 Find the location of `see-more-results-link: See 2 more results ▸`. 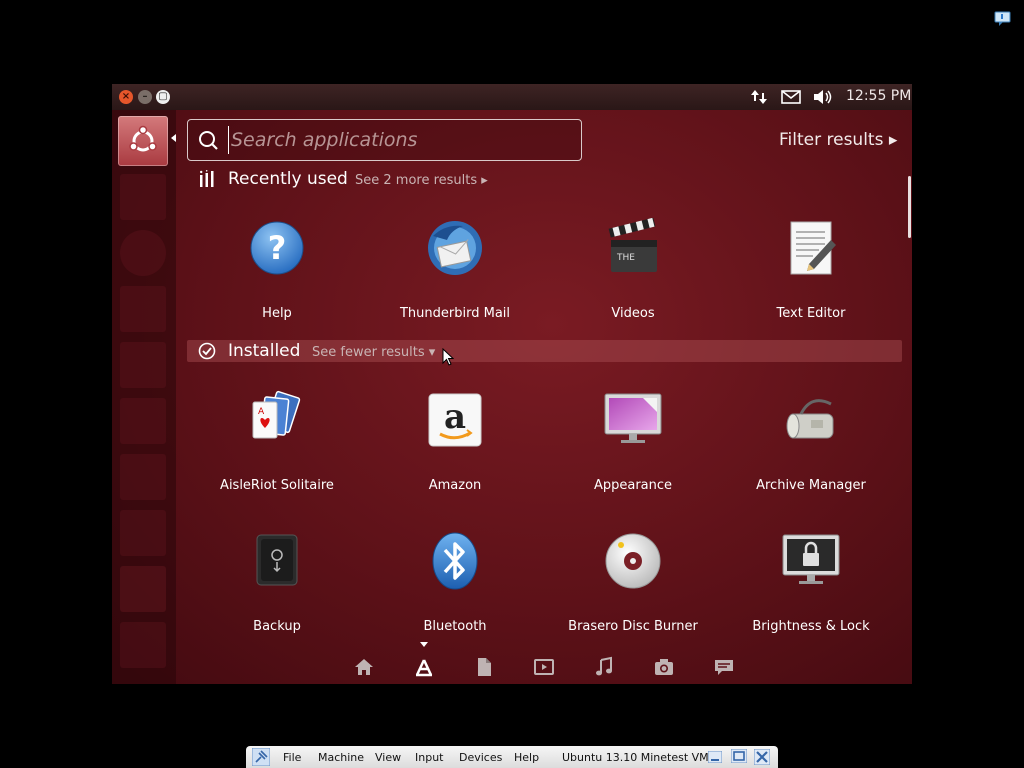

see-more-results-link: See 2 more results ▸ is located at coordinates (421, 180).